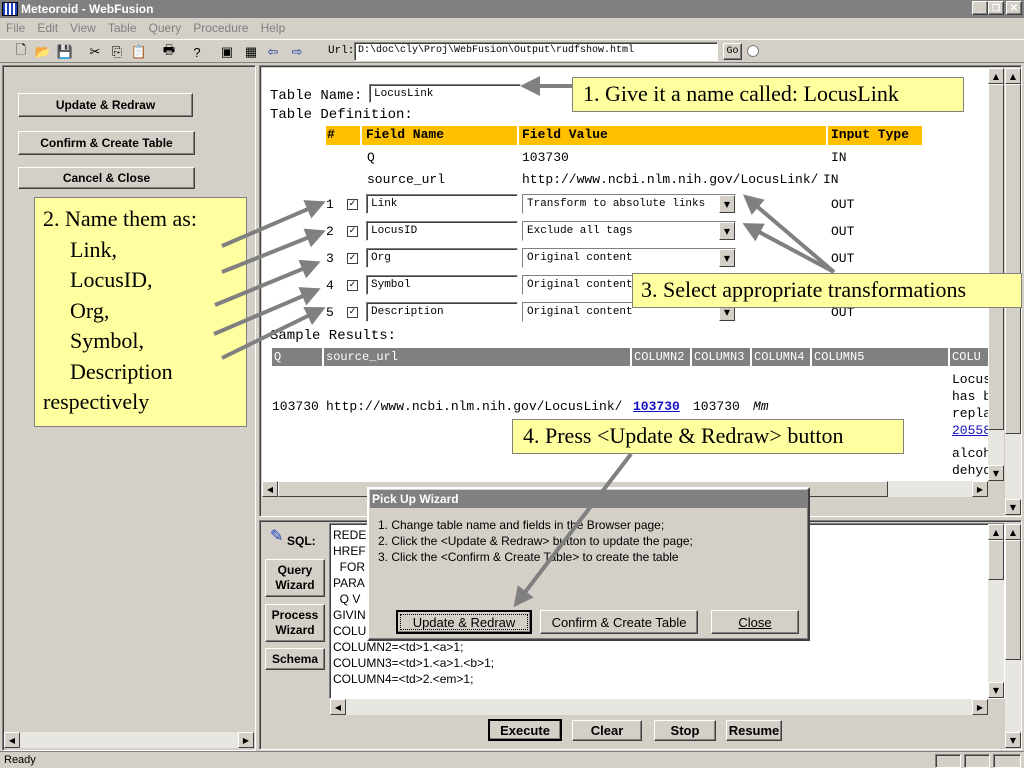  Describe the element at coordinates (442, 231) in the screenshot. I see `field-name-input: LocusID` at that location.